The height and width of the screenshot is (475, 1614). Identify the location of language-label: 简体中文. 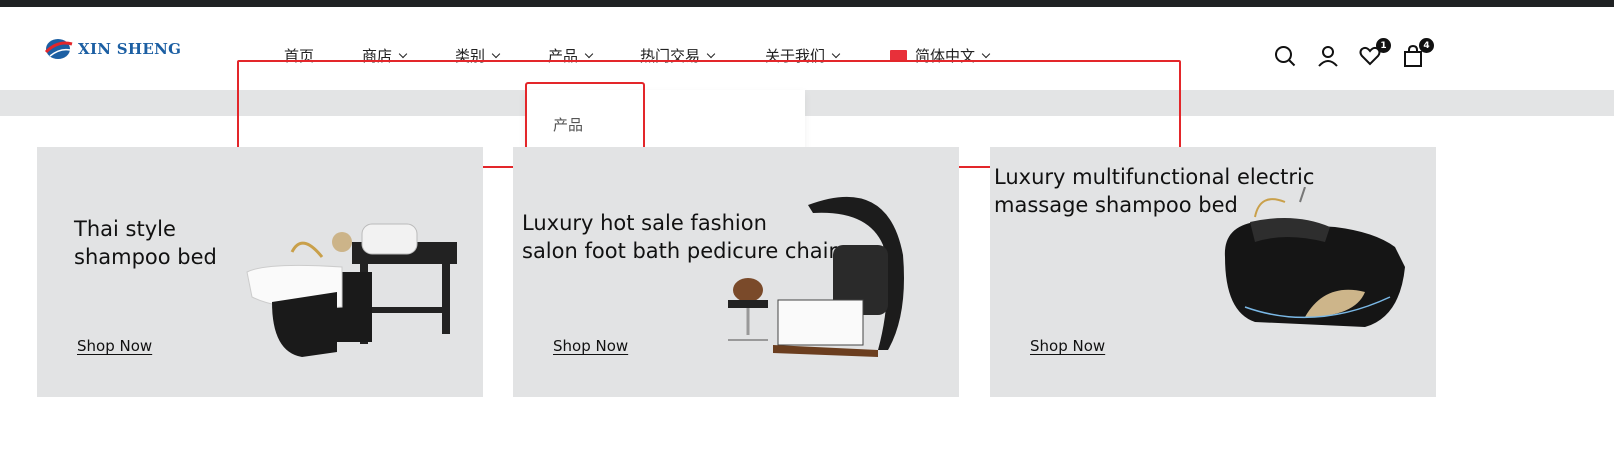
(945, 56).